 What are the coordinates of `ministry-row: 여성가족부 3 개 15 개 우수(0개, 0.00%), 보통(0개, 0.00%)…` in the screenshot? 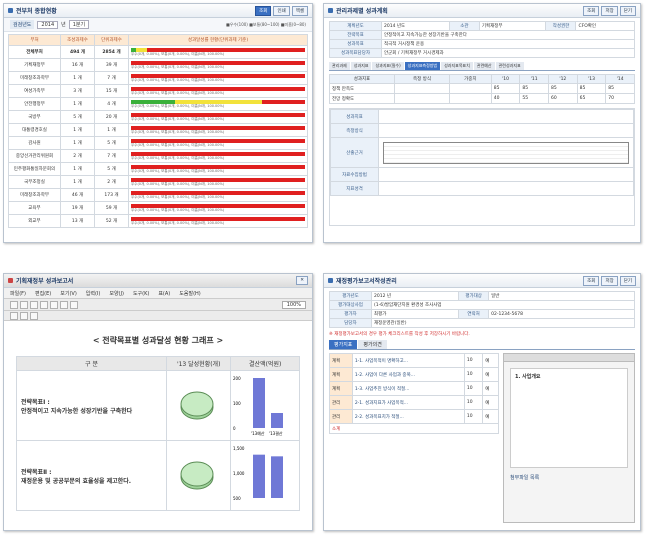 It's located at (158, 91).